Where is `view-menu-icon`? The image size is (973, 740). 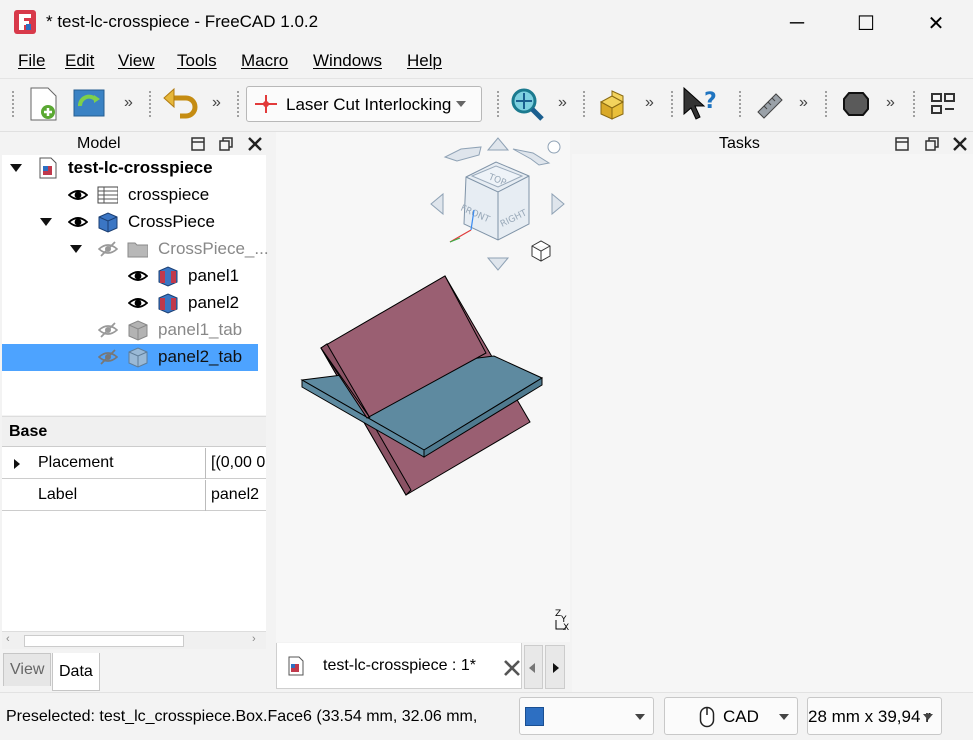 view-menu-icon is located at coordinates (554, 147).